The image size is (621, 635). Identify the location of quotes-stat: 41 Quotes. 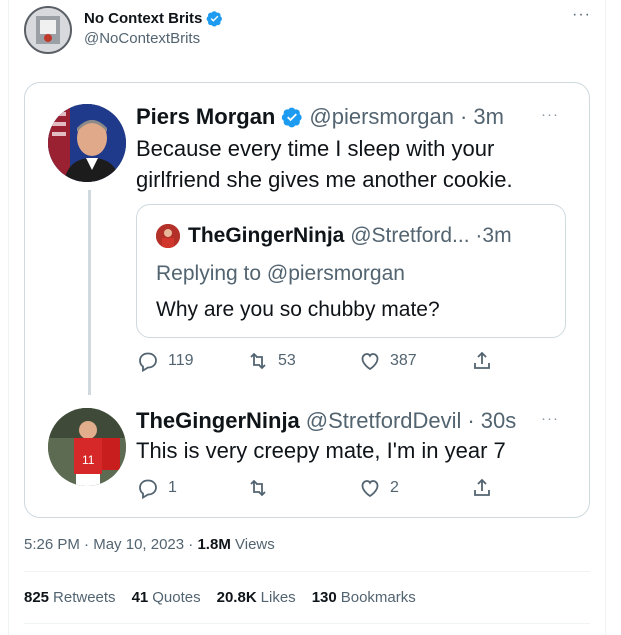
(166, 597).